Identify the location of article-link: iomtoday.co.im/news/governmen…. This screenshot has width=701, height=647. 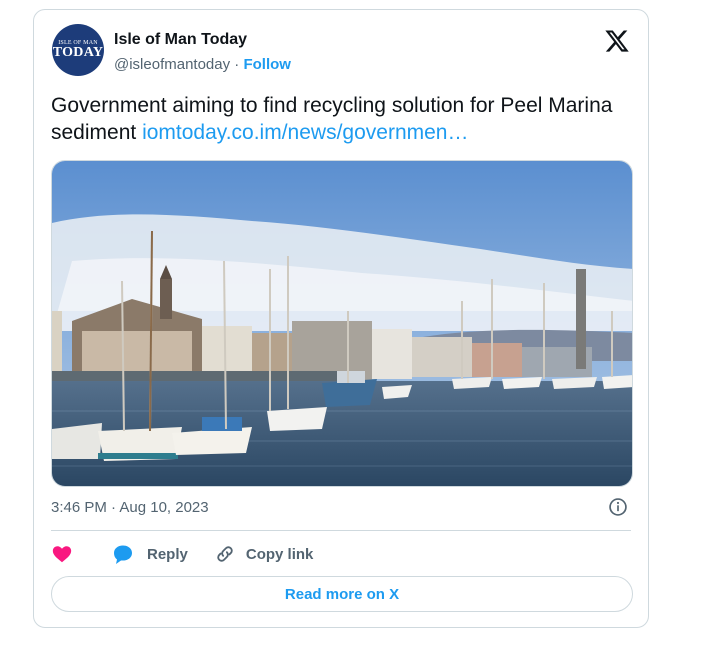
(305, 132).